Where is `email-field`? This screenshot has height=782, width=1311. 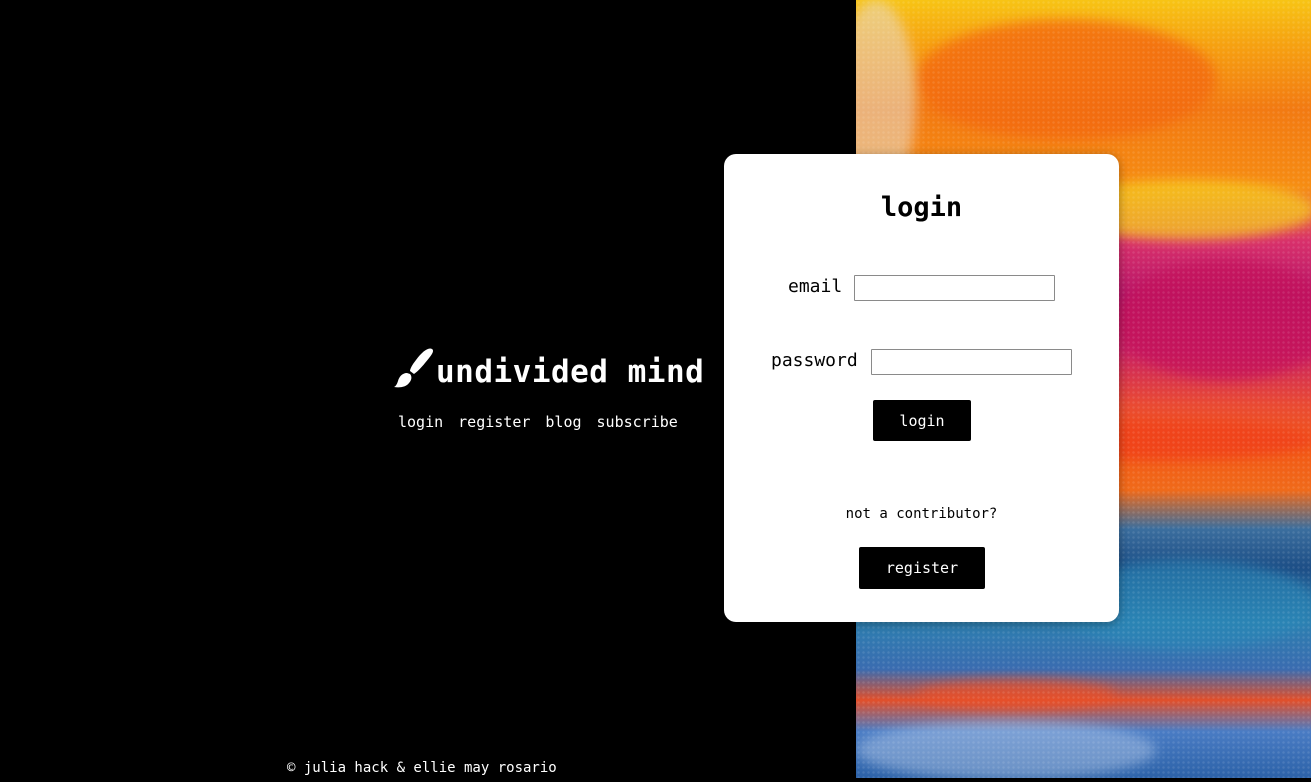
email-field is located at coordinates (954, 288).